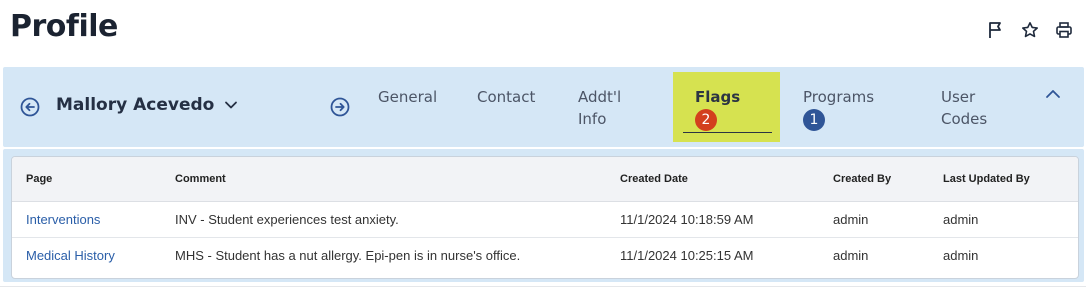 This screenshot has height=289, width=1086. I want to click on star-icon, so click(1030, 30).